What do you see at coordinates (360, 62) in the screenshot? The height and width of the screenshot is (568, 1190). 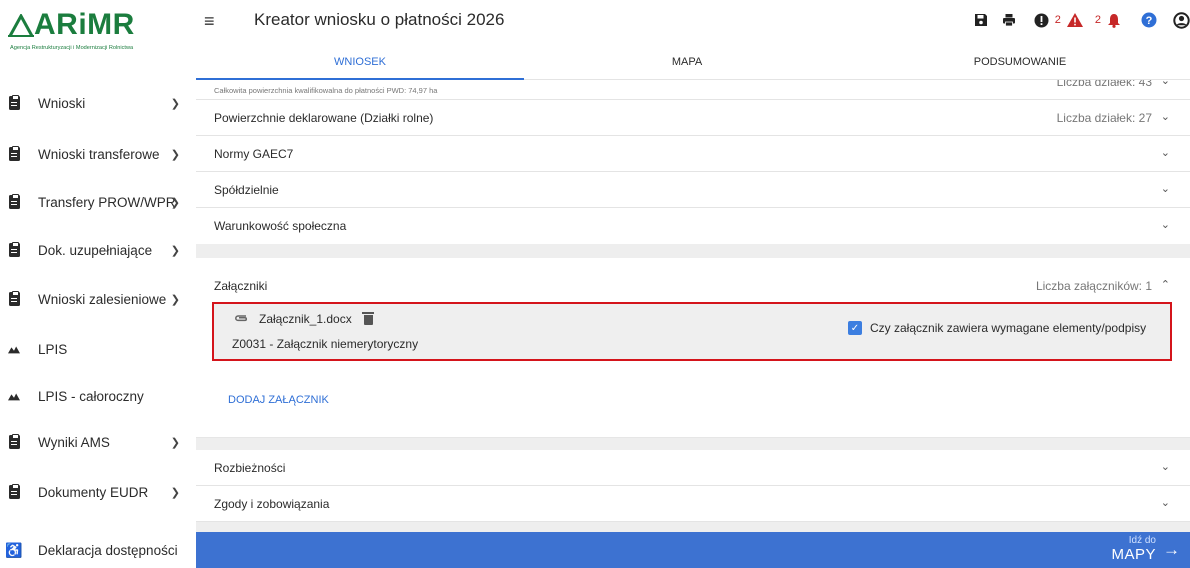 I see `tab-wniosek: WNIOSEK` at bounding box center [360, 62].